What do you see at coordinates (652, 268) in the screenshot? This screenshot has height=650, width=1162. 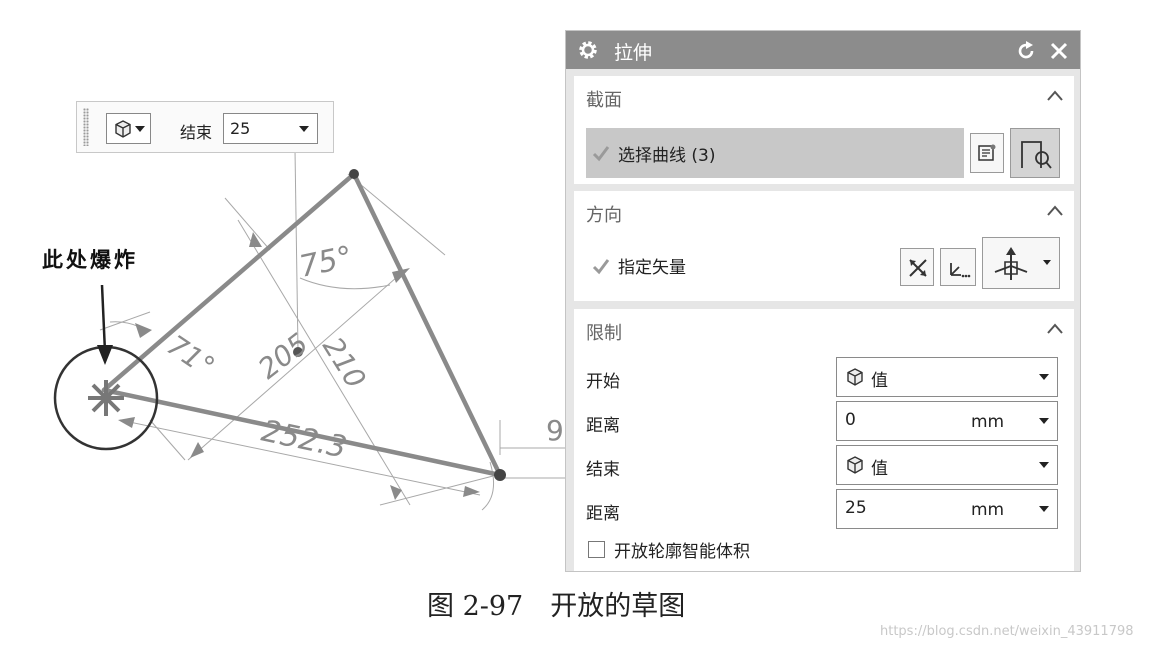 I see `specify-vector-label: 指定矢量` at bounding box center [652, 268].